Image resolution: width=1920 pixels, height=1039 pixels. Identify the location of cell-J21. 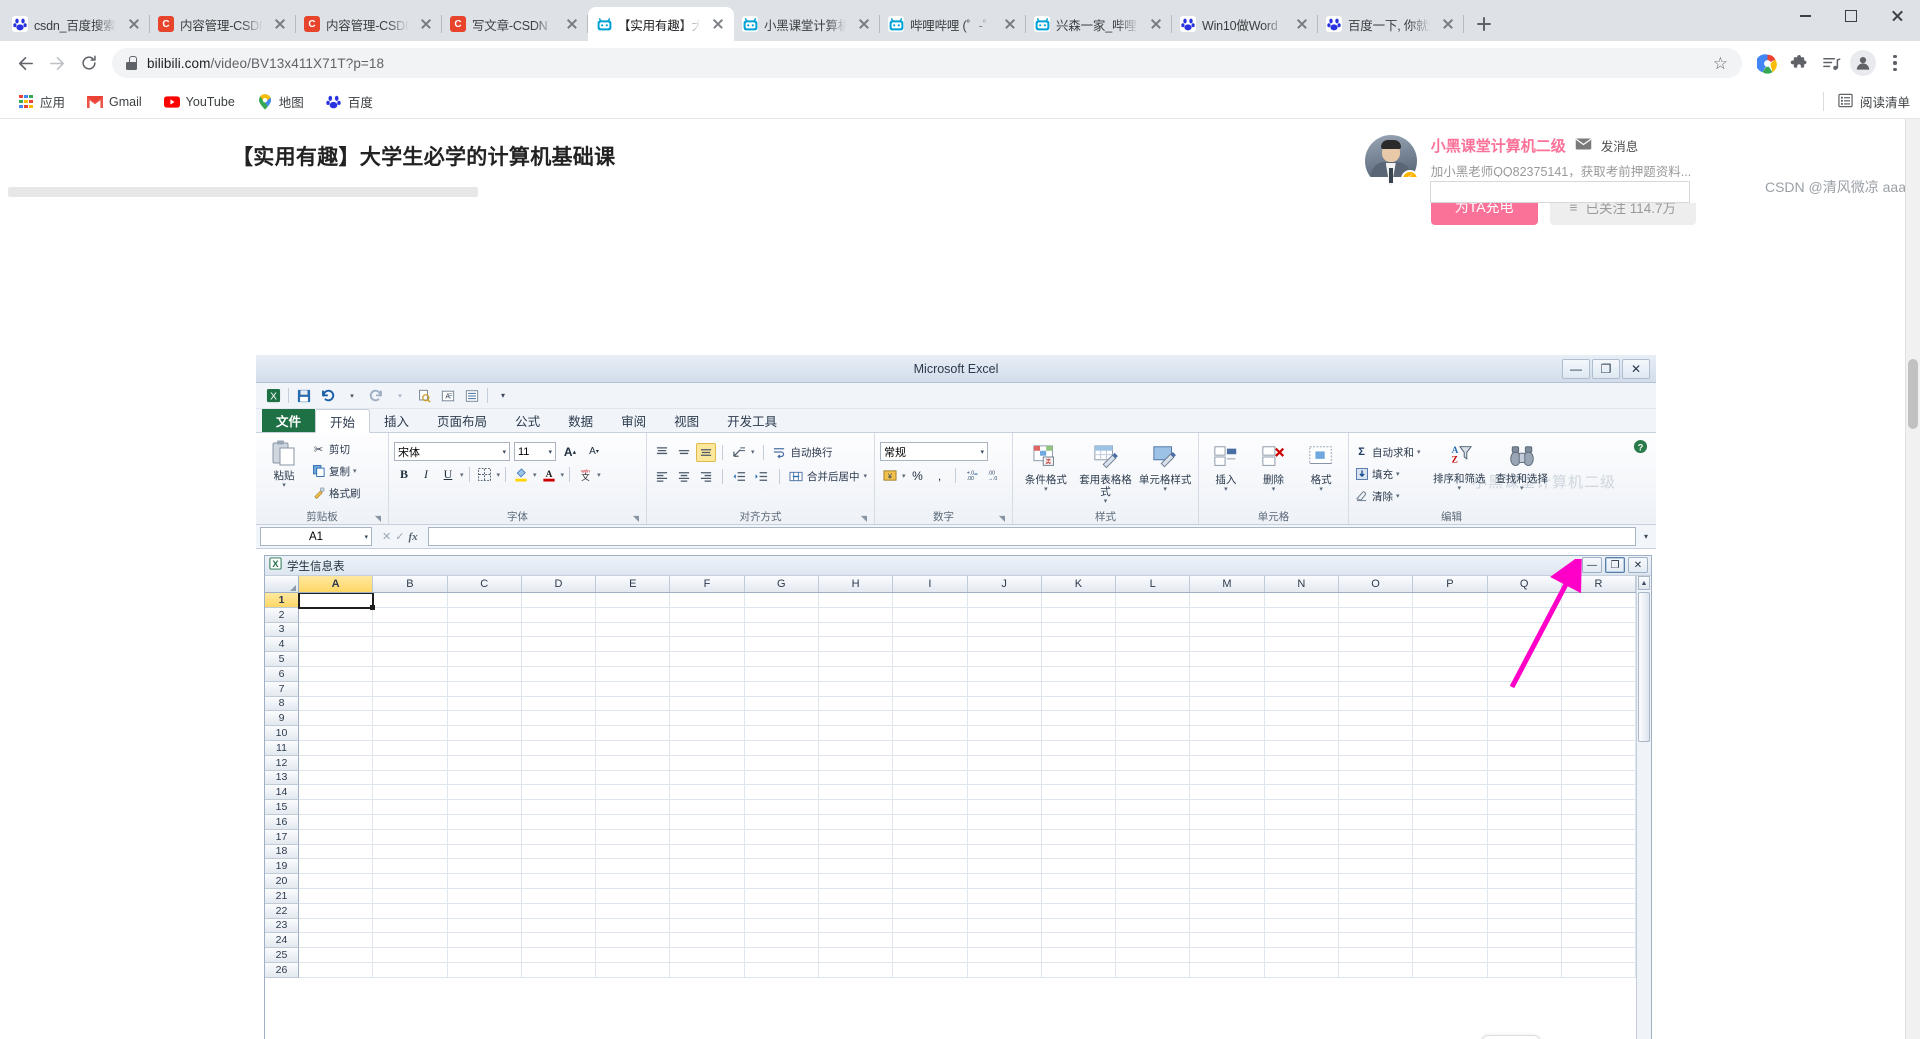
(1004, 896).